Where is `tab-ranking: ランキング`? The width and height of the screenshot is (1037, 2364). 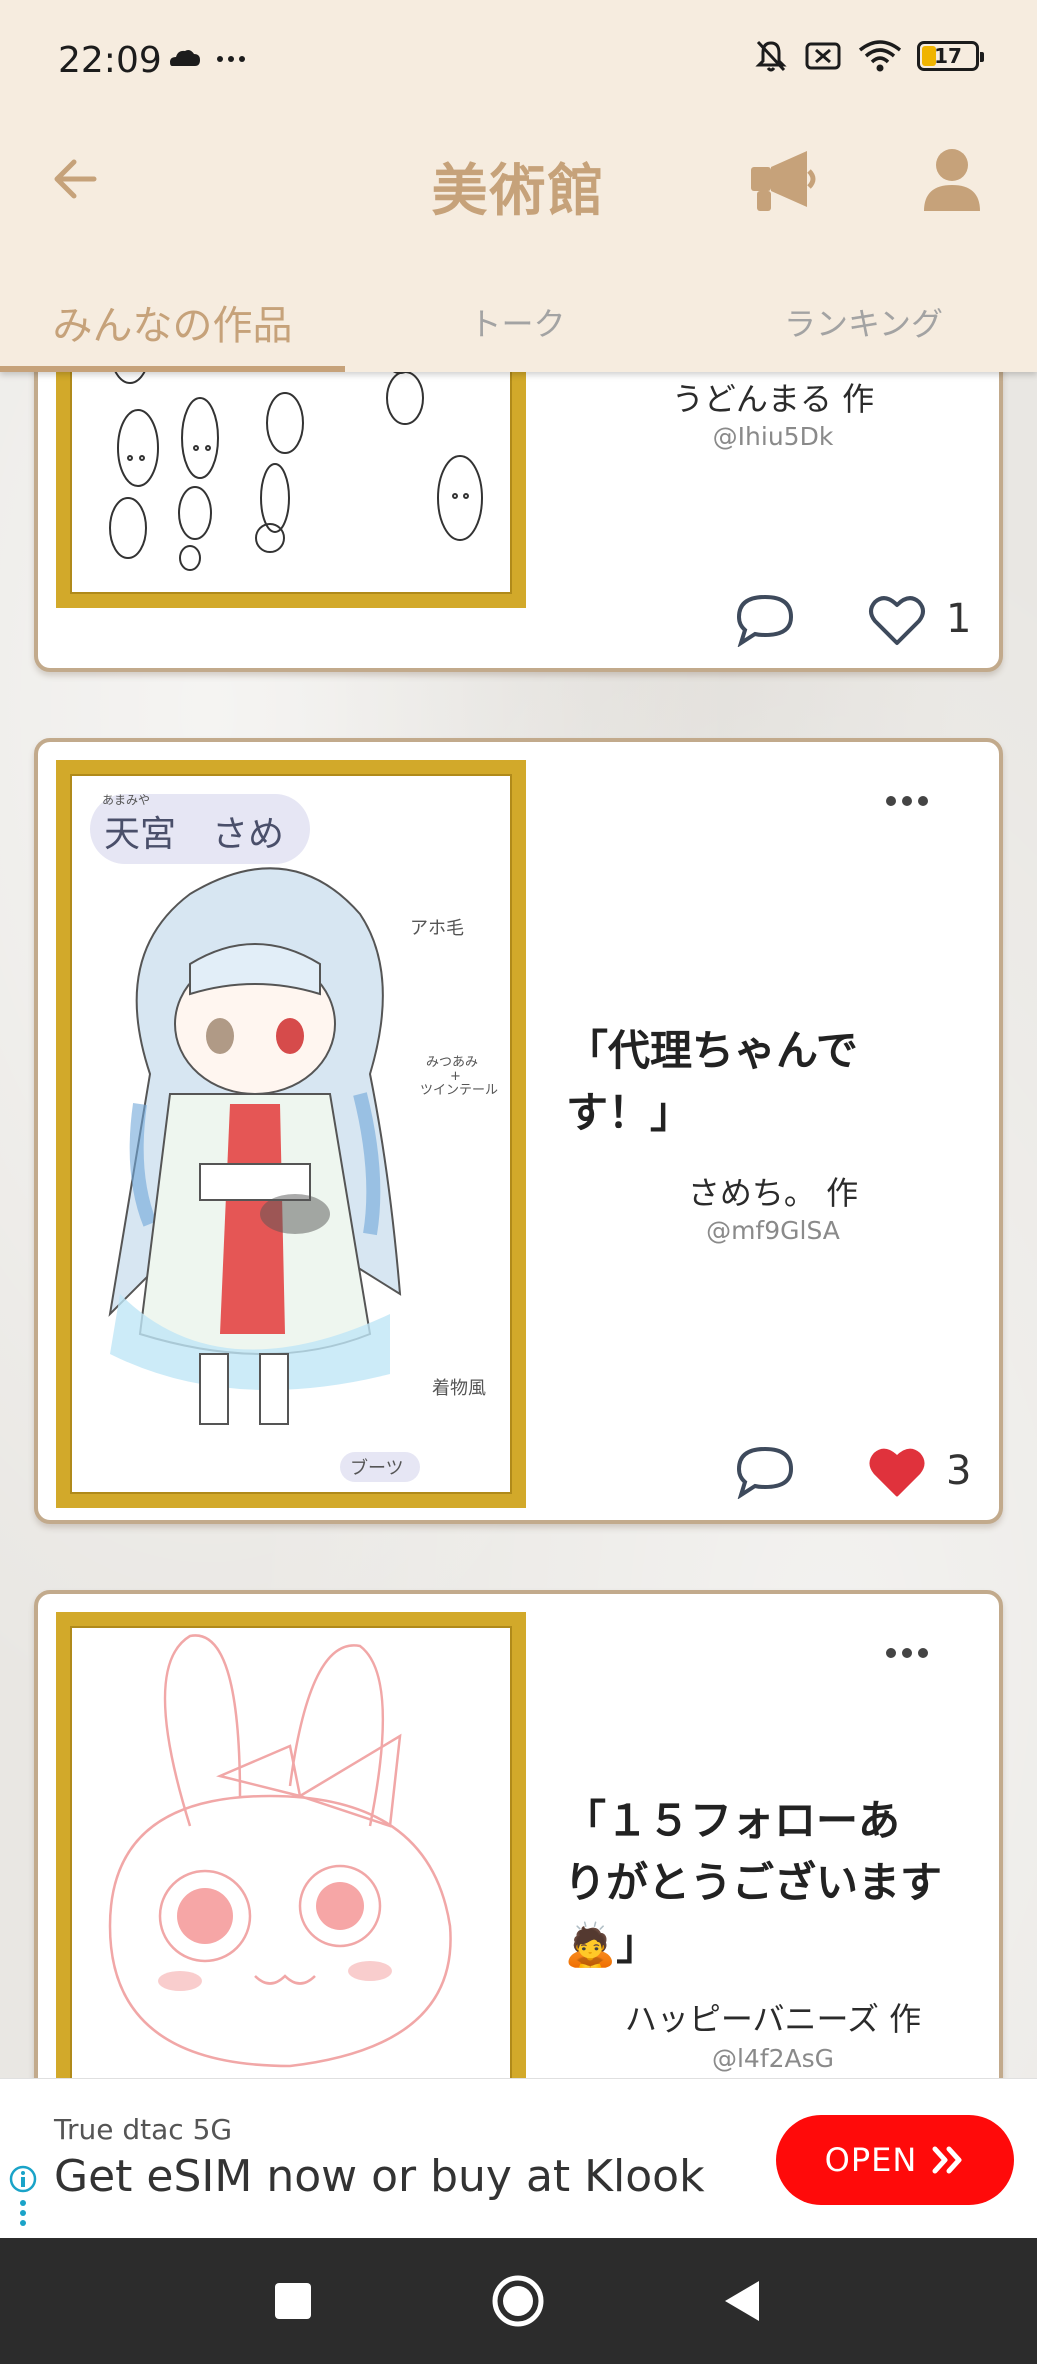 tab-ranking: ランキング is located at coordinates (863, 322).